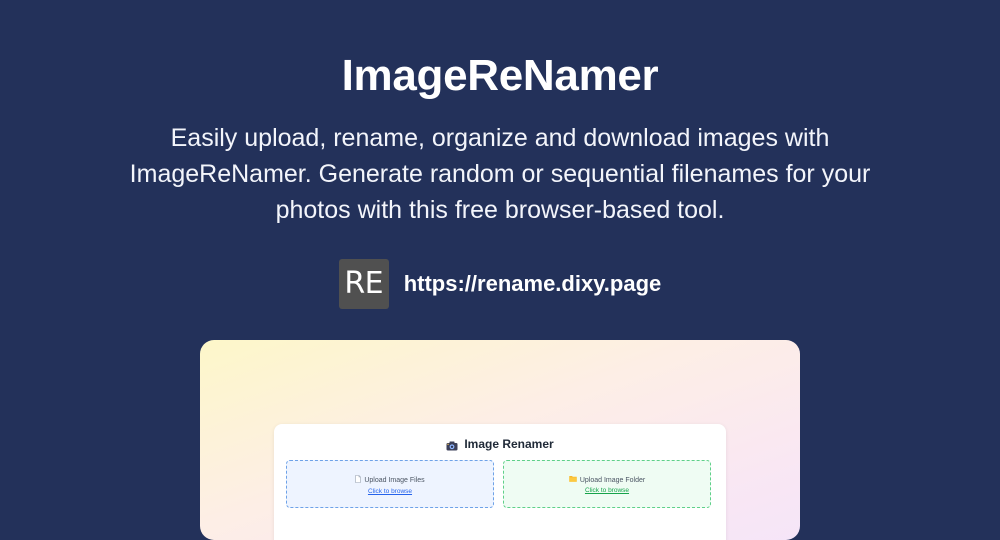 This screenshot has height=540, width=1000. I want to click on site-logo: RE, so click(363, 284).